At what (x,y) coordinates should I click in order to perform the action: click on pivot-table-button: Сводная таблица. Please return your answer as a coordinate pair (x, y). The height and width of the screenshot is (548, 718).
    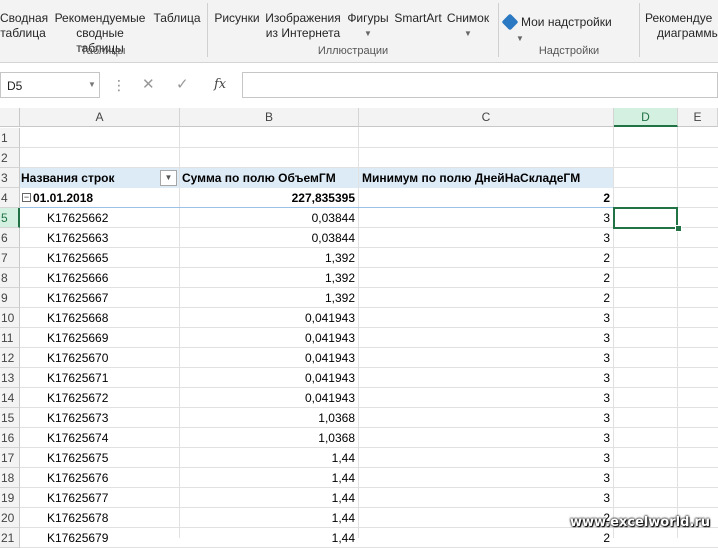
    Looking at the image, I should click on (24, 26).